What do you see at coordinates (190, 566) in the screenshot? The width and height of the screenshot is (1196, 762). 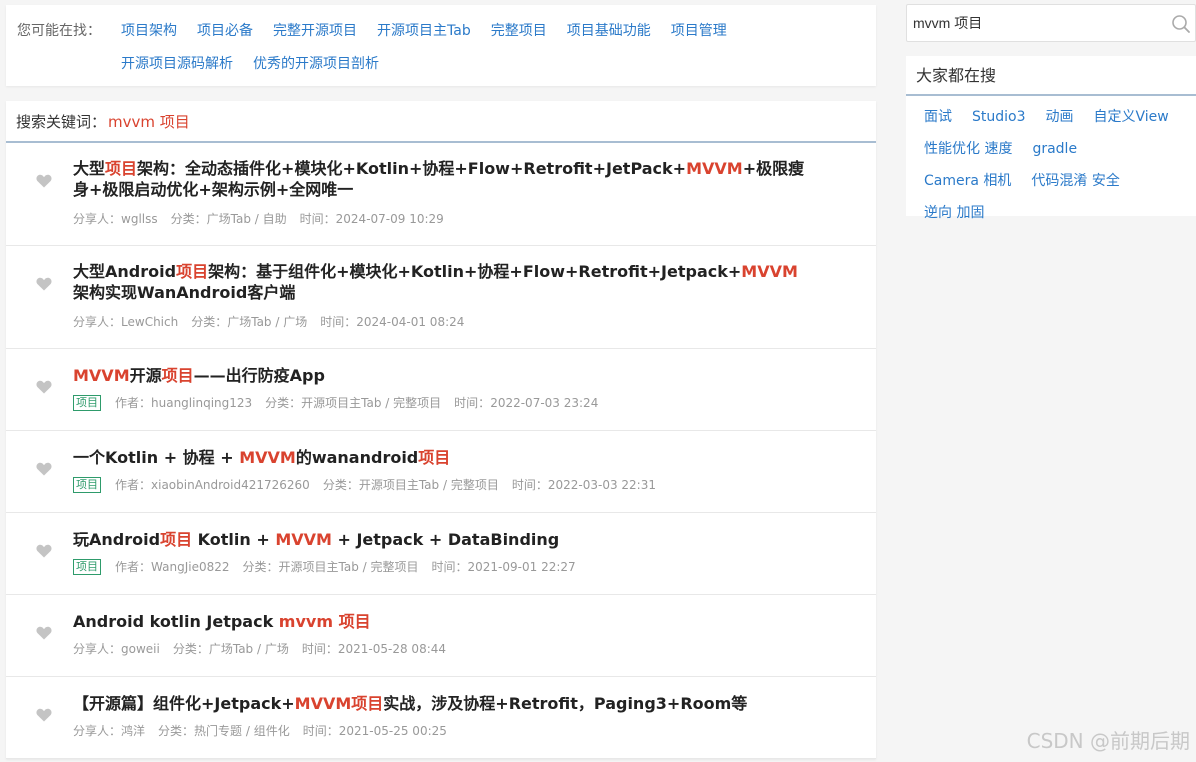 I see `person-value: WangJie0822` at bounding box center [190, 566].